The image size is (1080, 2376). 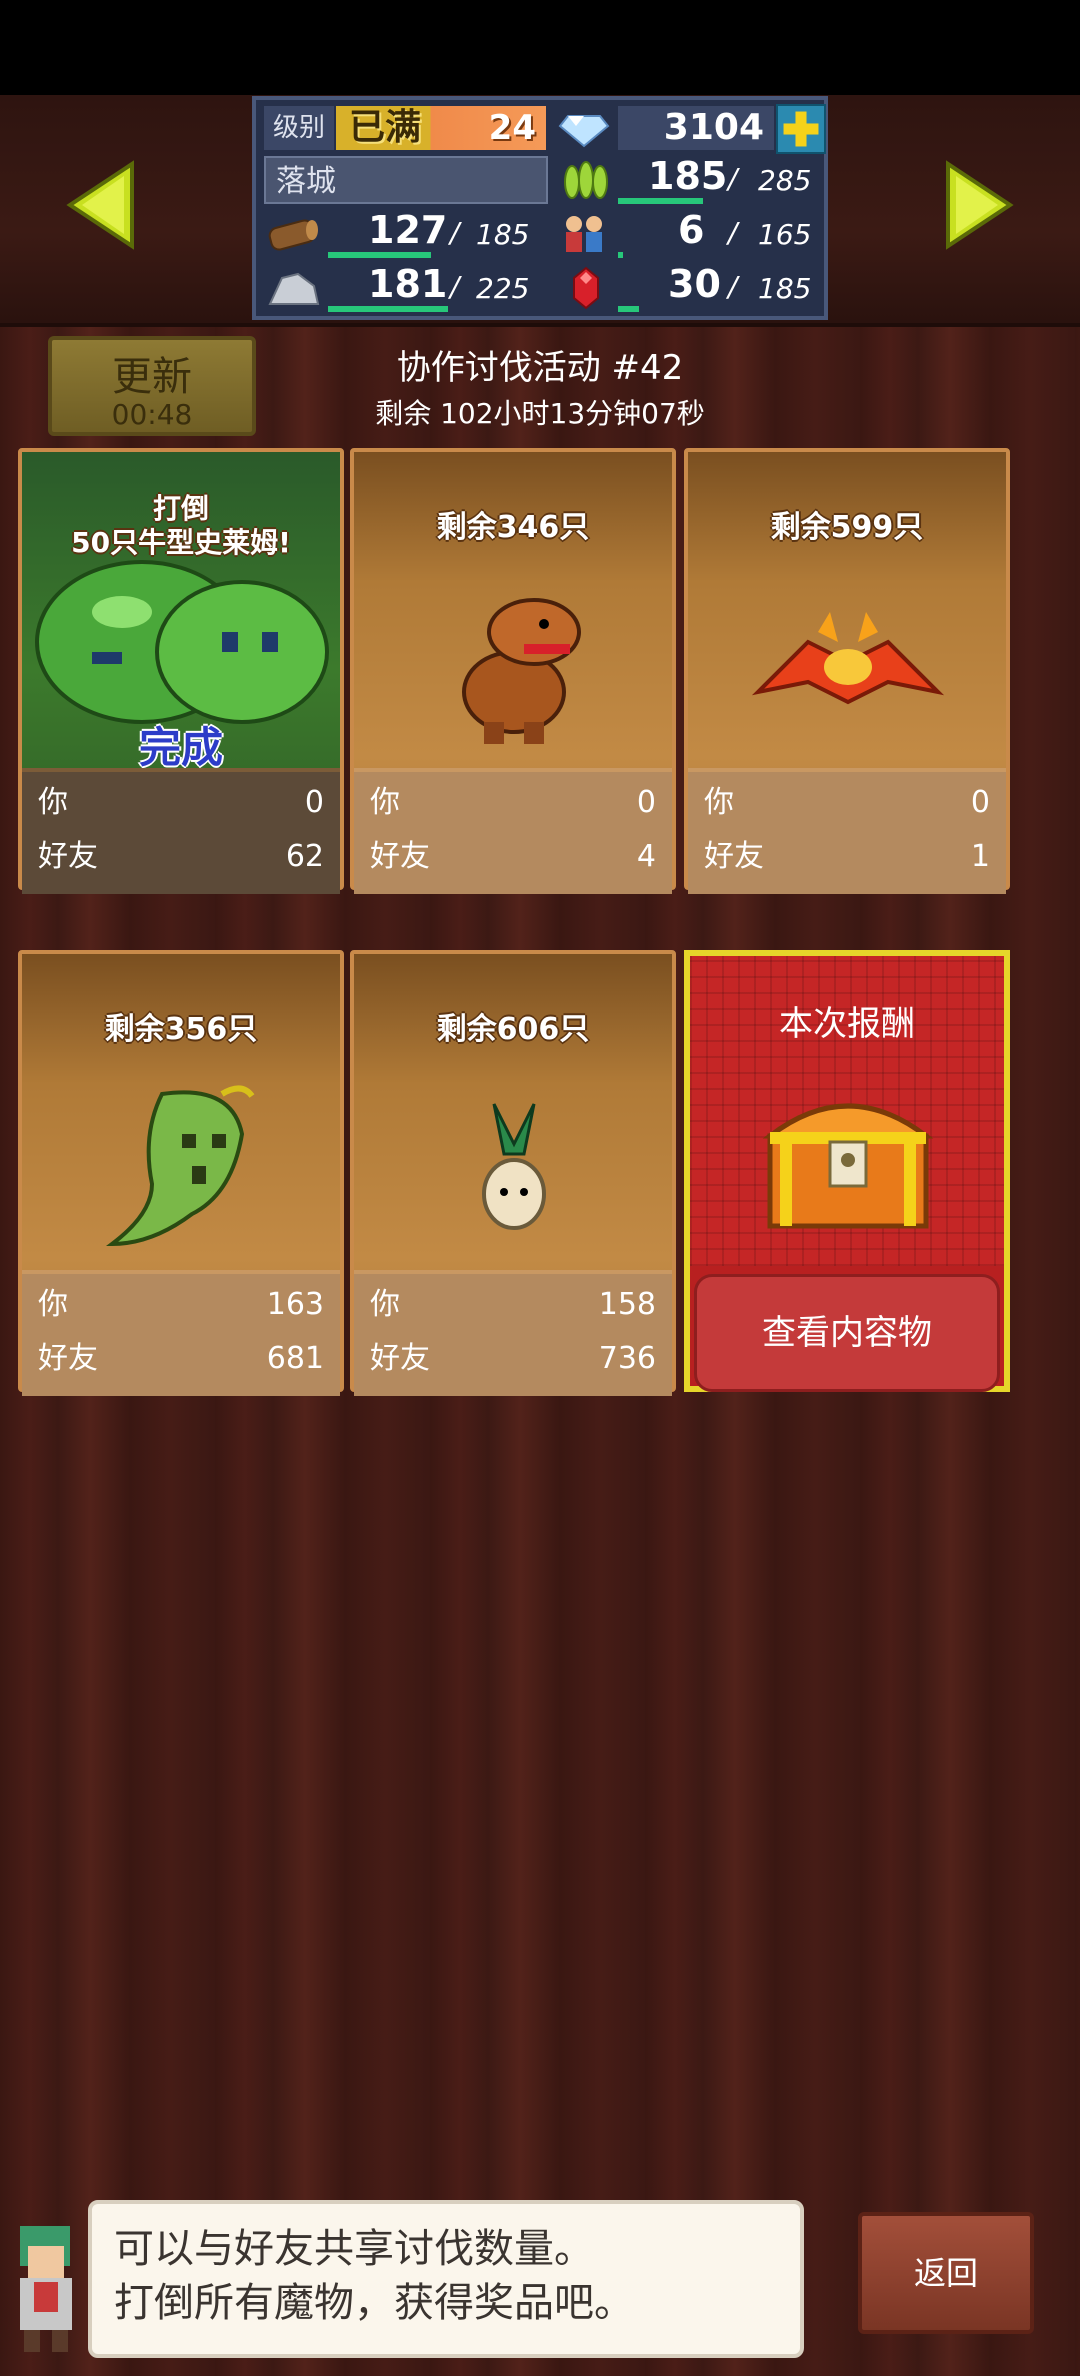 I want to click on event-remaining-time: 剩余 102小时13分钟07秒, so click(x=540, y=413).